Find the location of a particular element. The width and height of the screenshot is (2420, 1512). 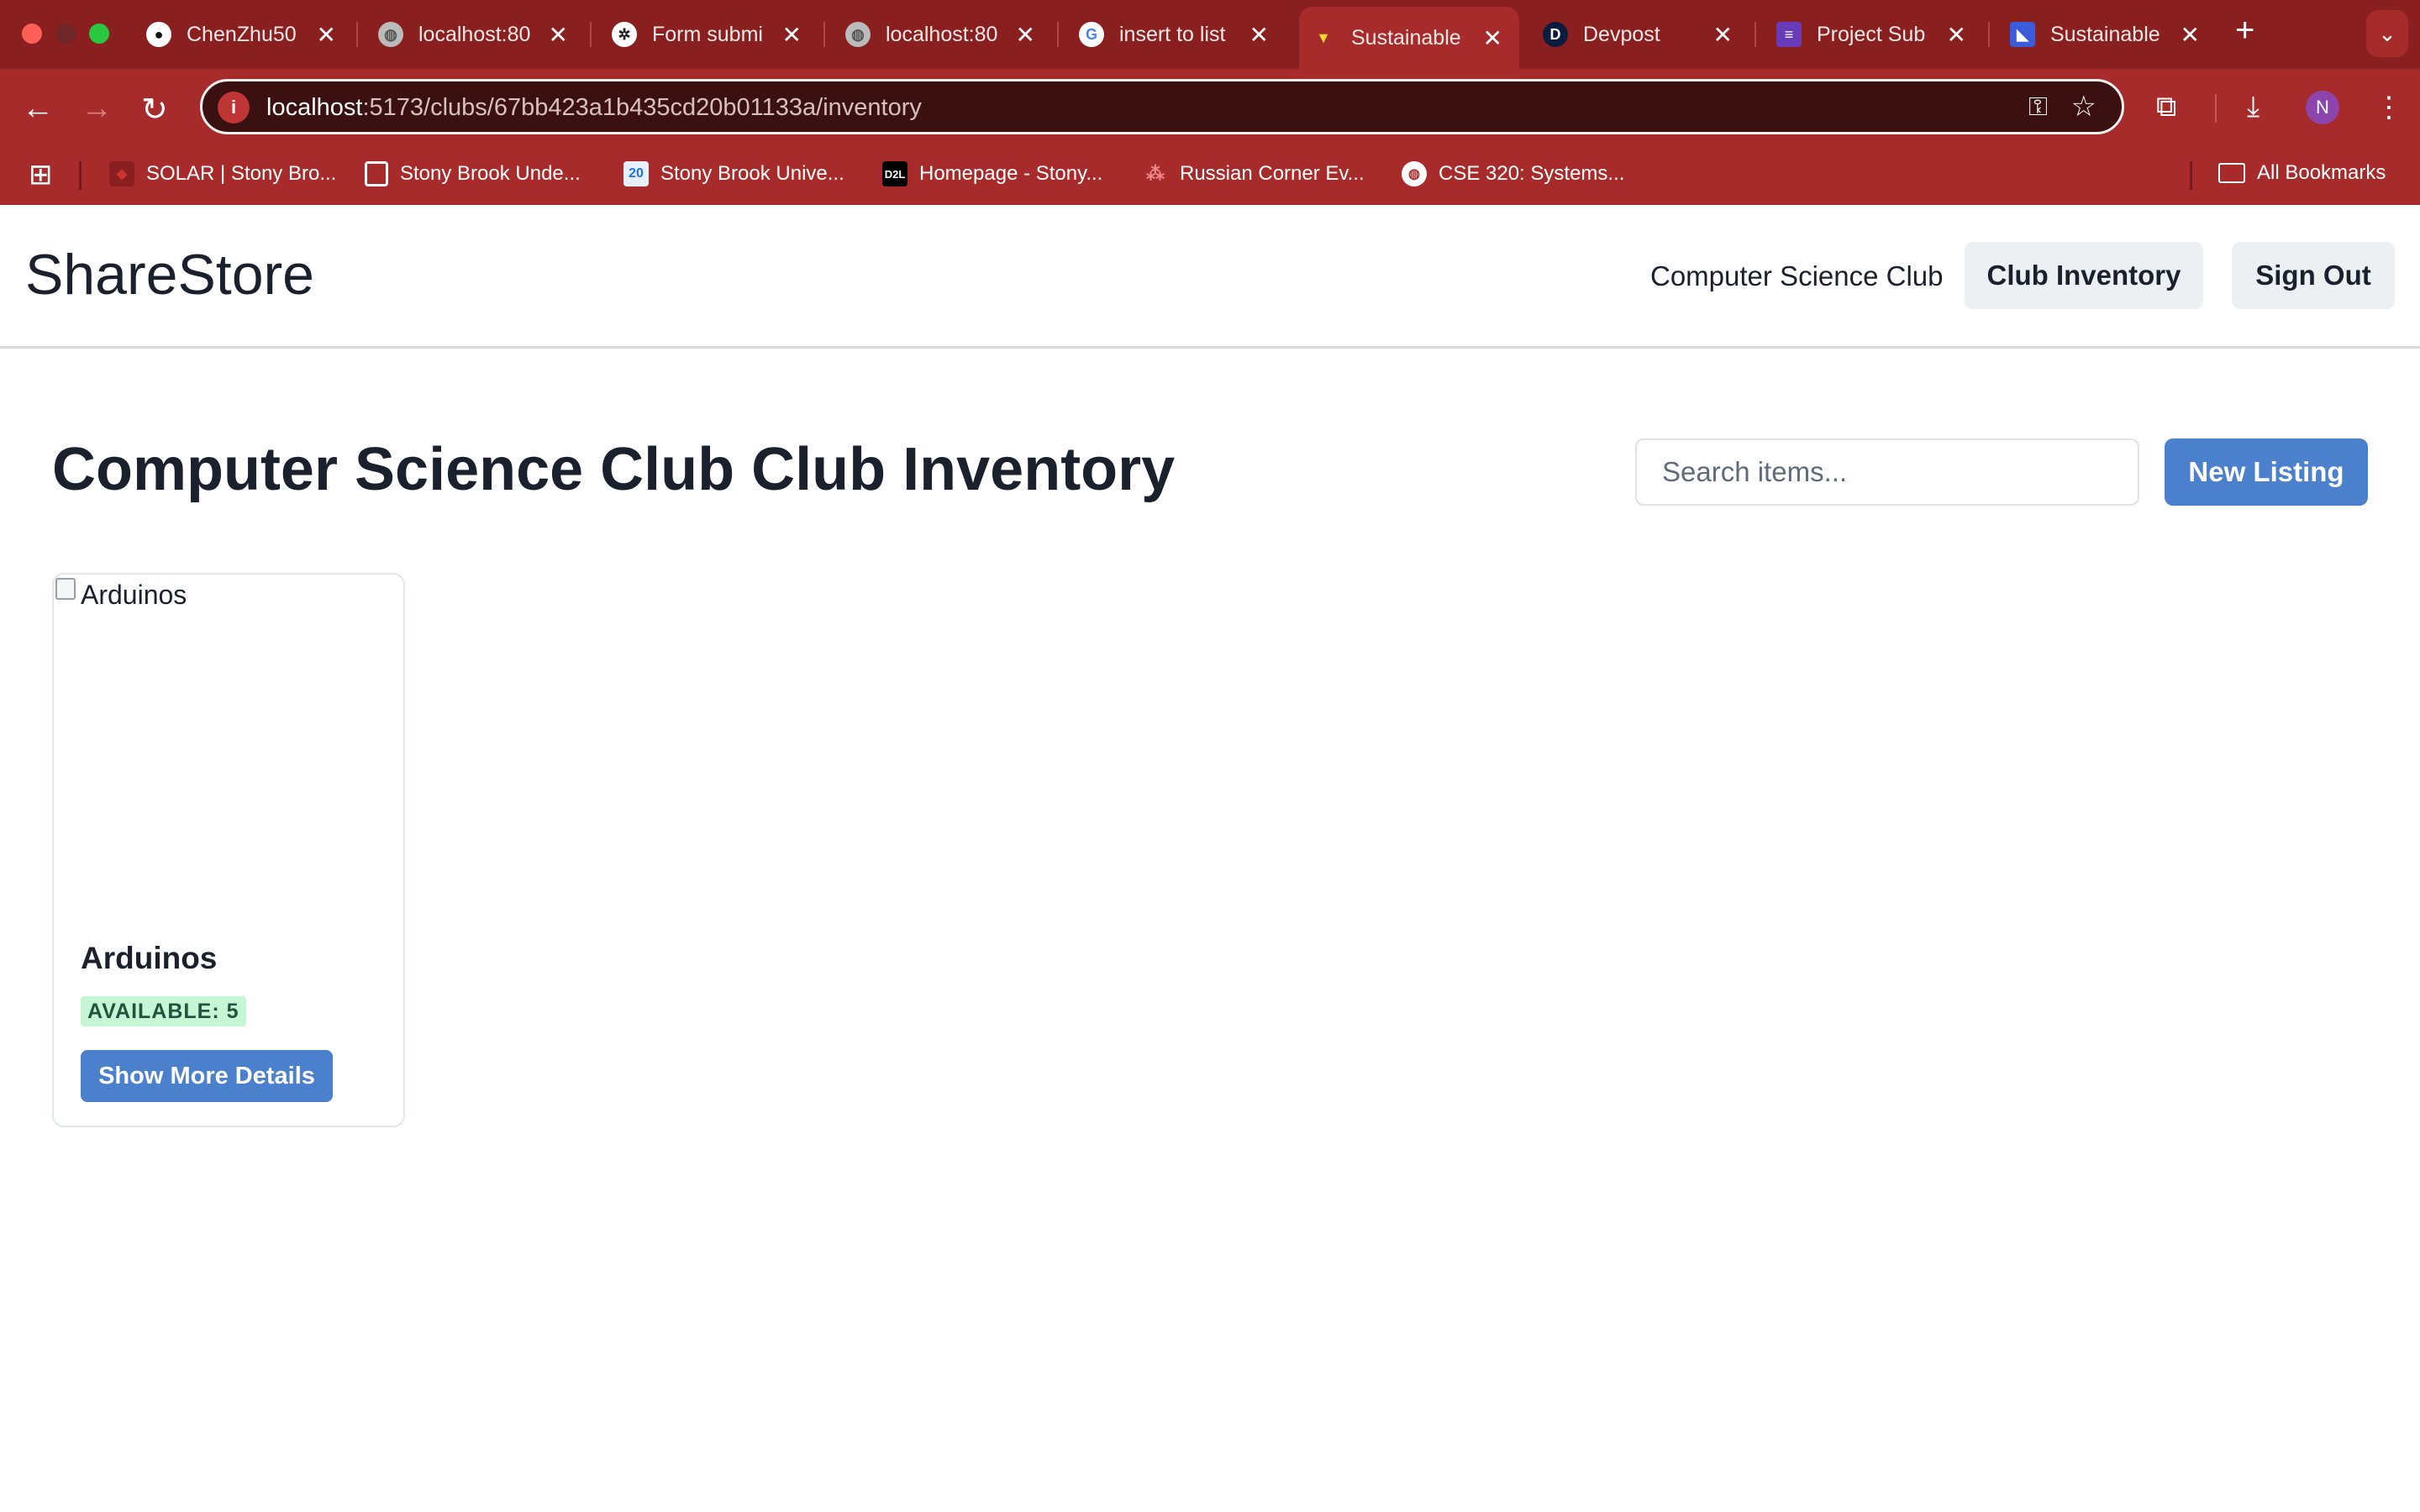

browser-tab: D Devpost ✕ is located at coordinates (1640, 34).